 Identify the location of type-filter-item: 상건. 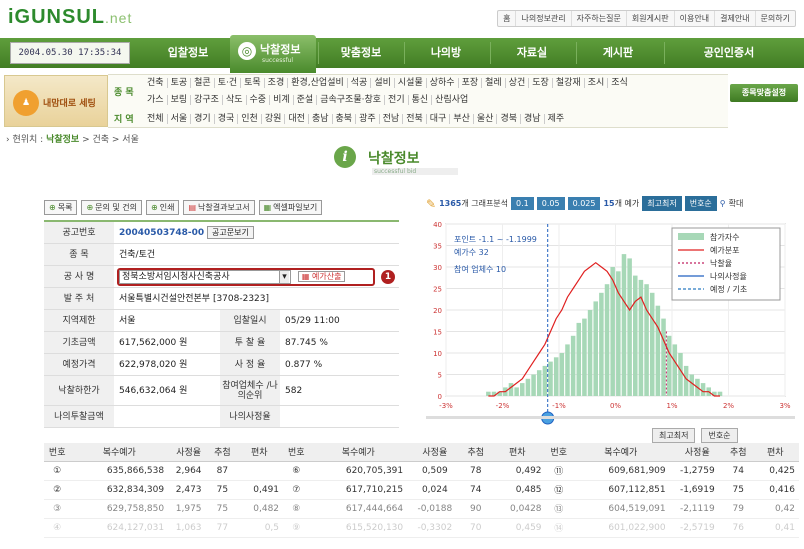
(518, 83).